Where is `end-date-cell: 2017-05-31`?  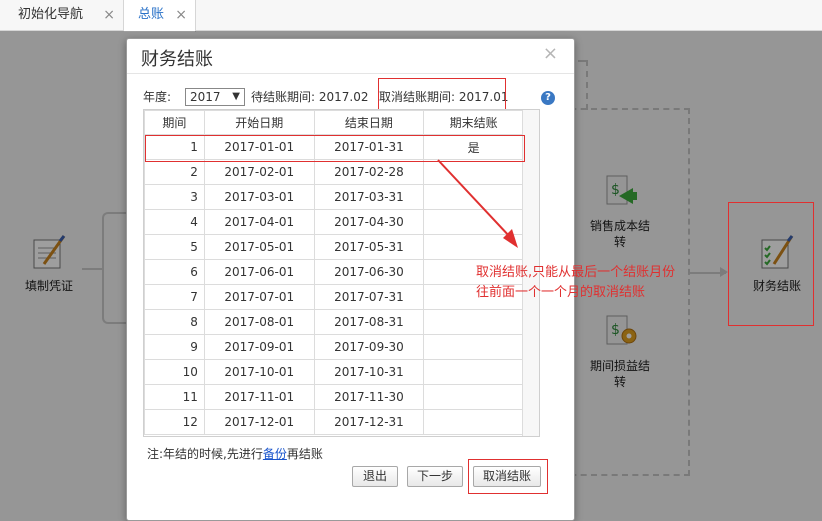 end-date-cell: 2017-05-31 is located at coordinates (369, 247).